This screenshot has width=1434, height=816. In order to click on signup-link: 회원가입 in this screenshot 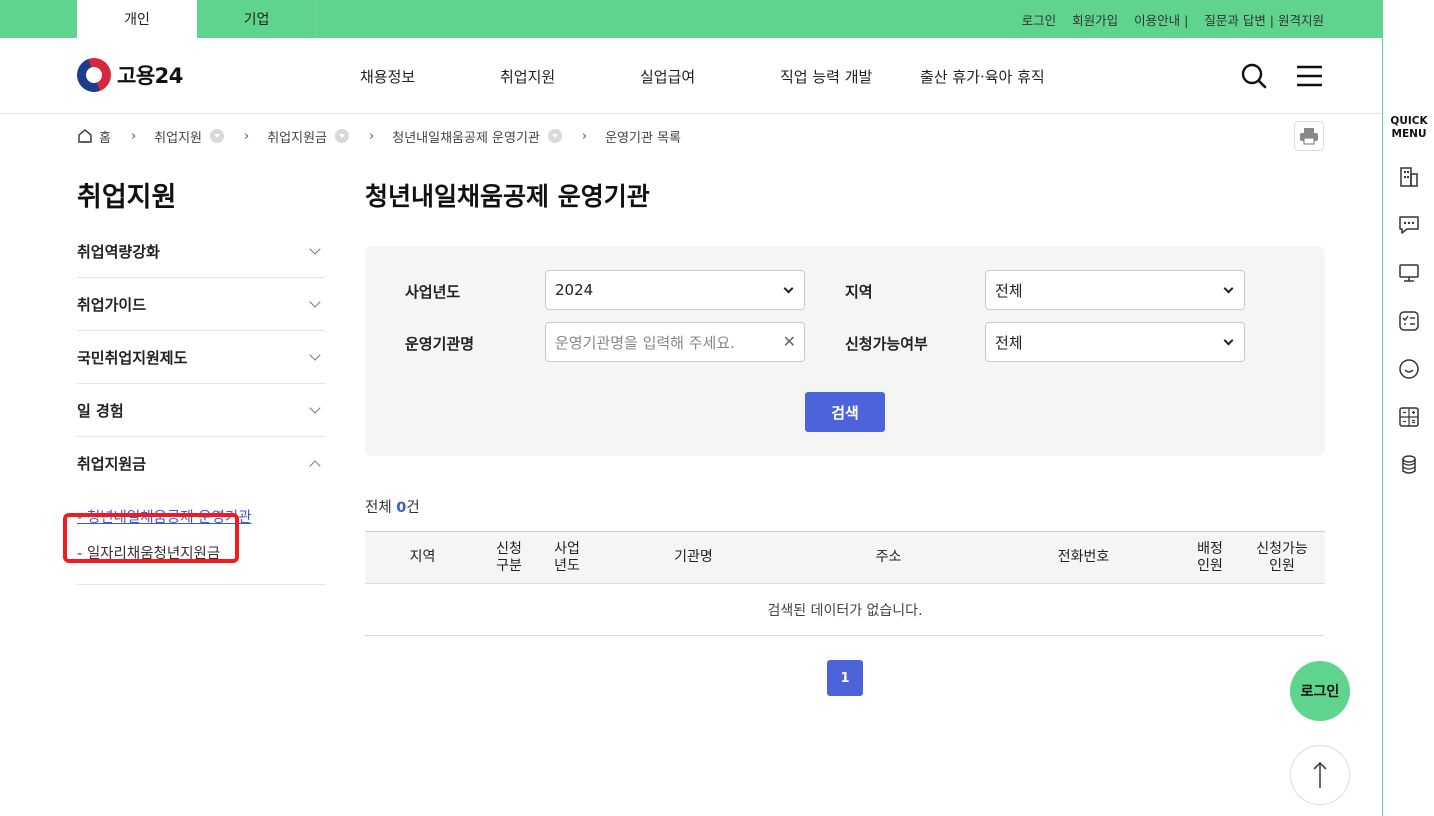, I will do `click(1095, 19)`.